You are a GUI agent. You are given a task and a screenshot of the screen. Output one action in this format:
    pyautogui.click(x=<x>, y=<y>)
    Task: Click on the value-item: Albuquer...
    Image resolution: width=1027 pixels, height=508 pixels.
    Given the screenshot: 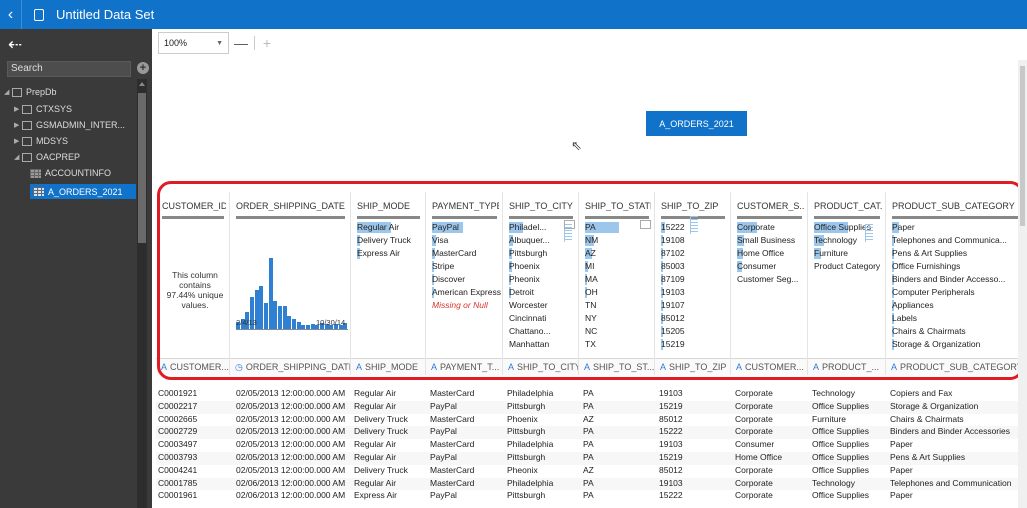 What is the action you would take?
    pyautogui.click(x=530, y=240)
    